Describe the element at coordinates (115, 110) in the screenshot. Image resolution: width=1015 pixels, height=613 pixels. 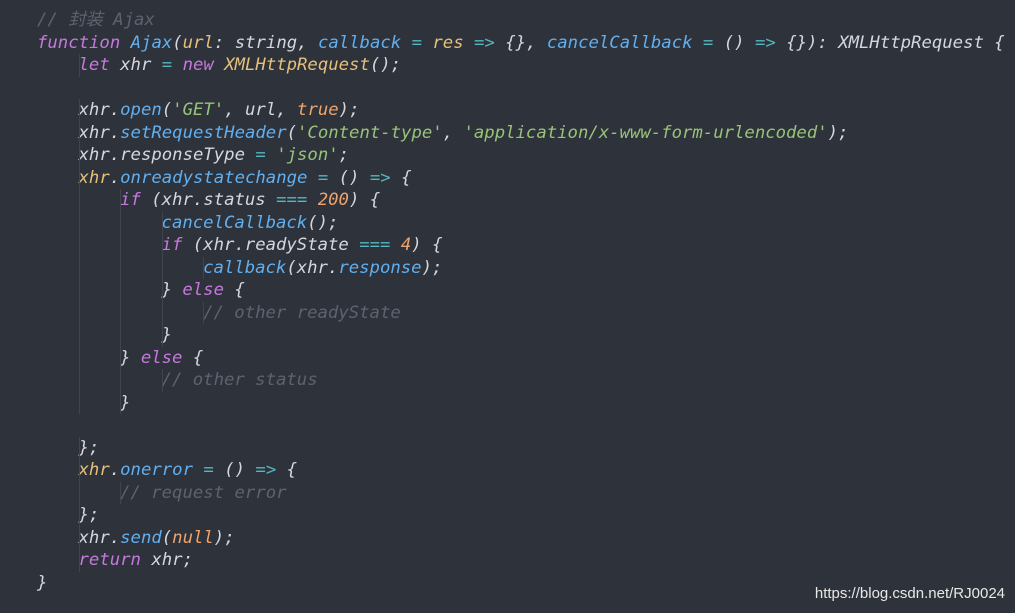
I see `code-token: .` at that location.